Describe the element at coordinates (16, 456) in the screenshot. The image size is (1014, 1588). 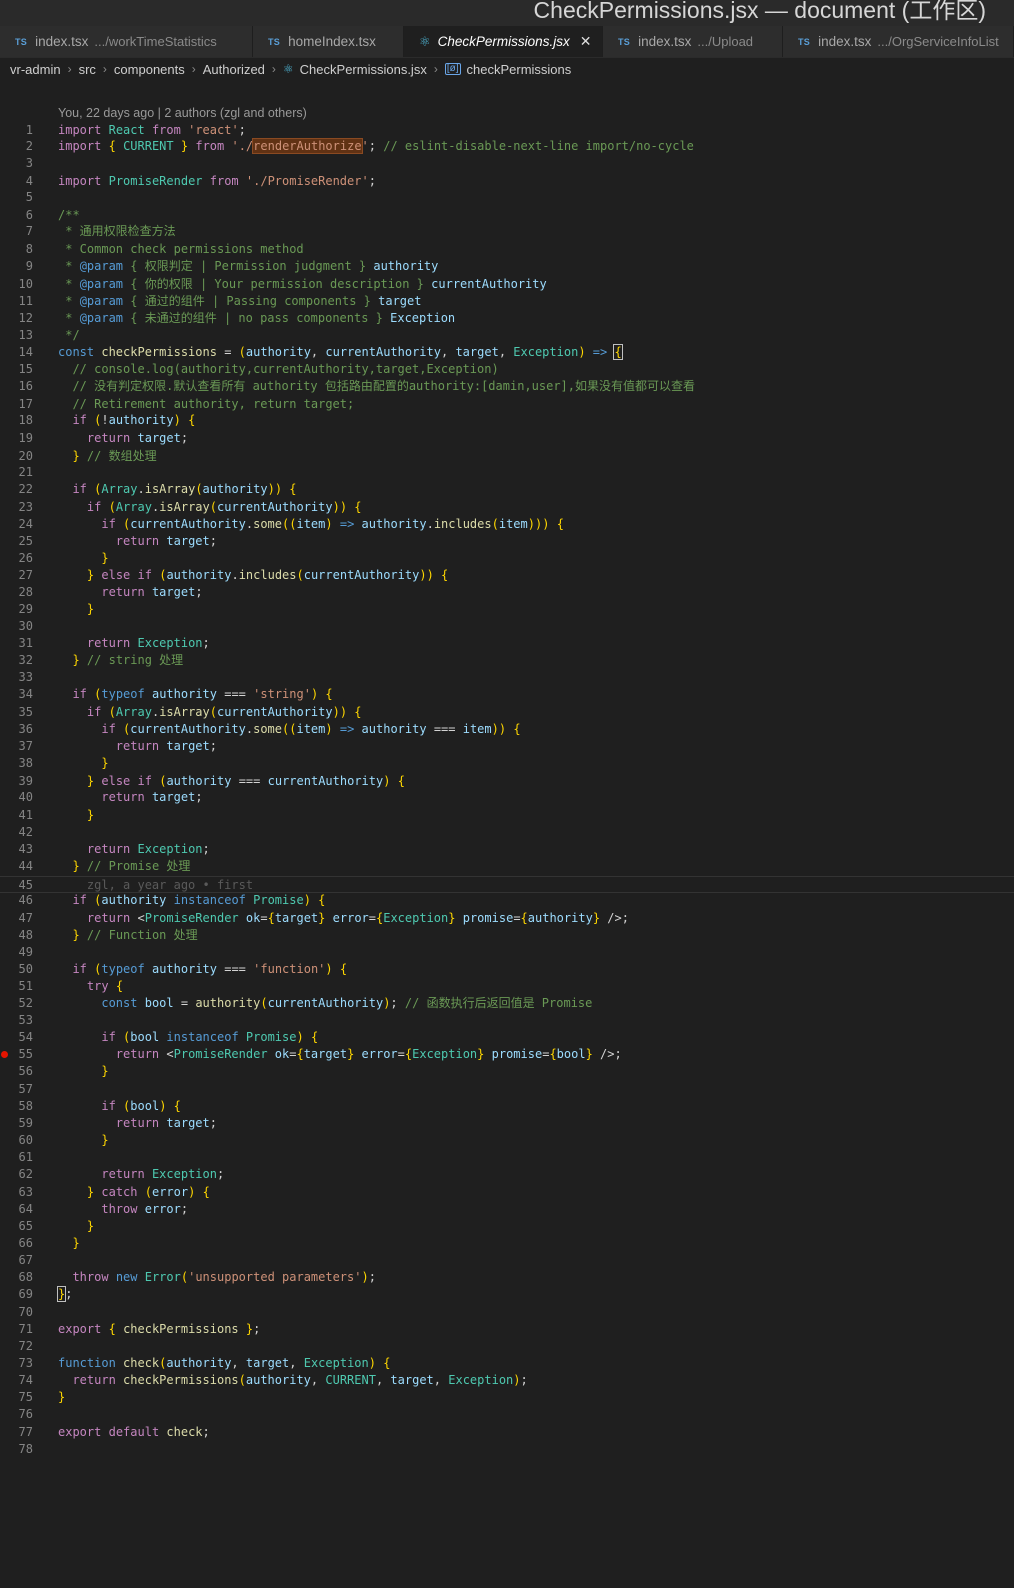
I see `line-number: 20` at that location.